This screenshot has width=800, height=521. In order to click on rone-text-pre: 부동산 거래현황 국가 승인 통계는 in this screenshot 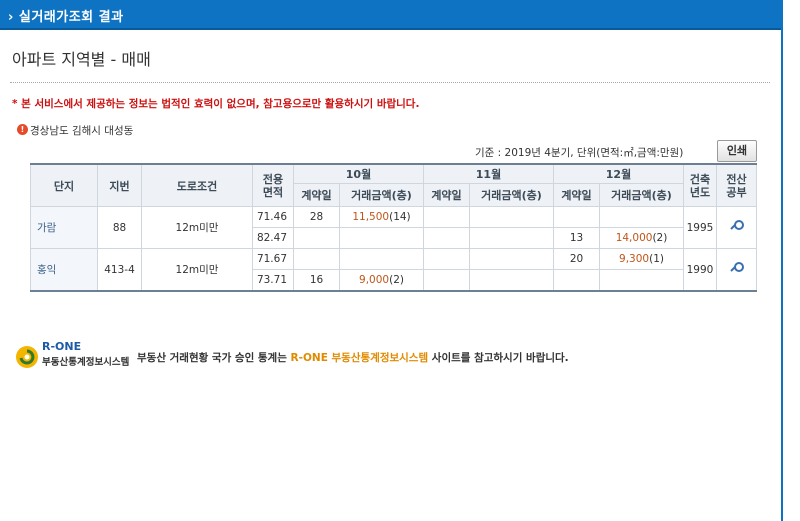, I will do `click(214, 358)`.